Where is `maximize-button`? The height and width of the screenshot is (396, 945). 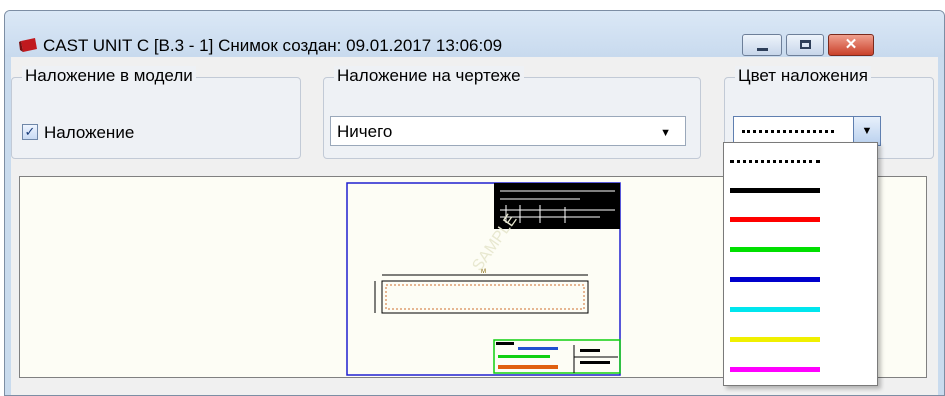 maximize-button is located at coordinates (805, 45).